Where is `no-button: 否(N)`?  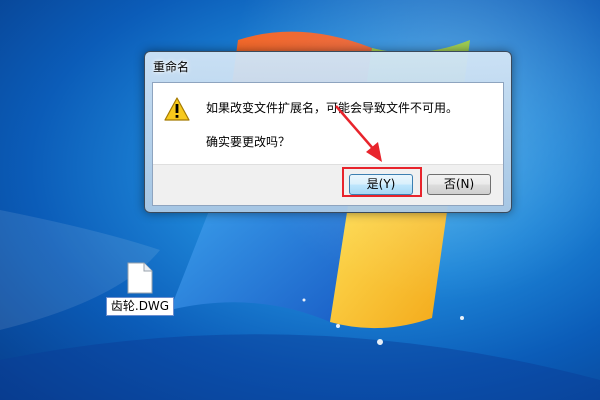 no-button: 否(N) is located at coordinates (459, 184).